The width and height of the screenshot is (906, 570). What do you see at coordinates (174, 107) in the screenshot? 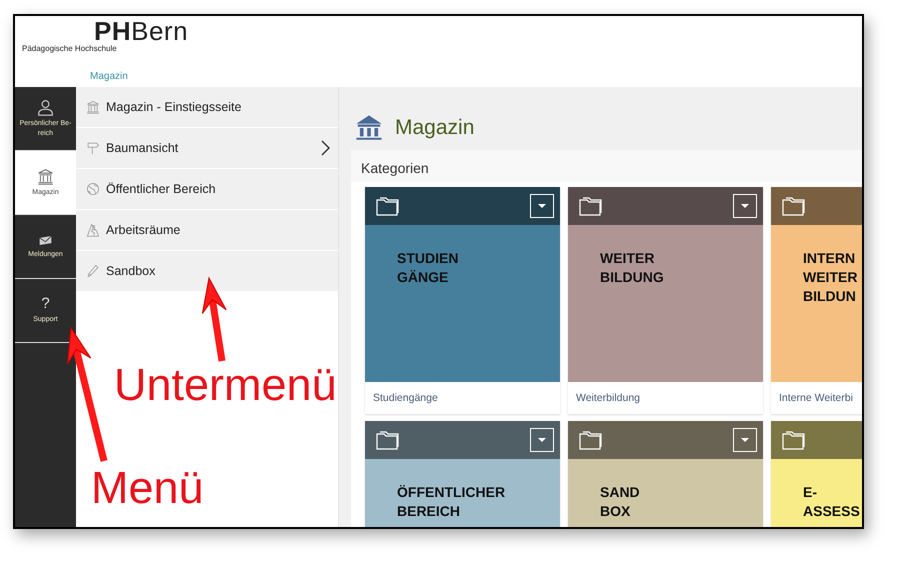
I see `submenu-label: Magazin - Einstiegsseite` at bounding box center [174, 107].